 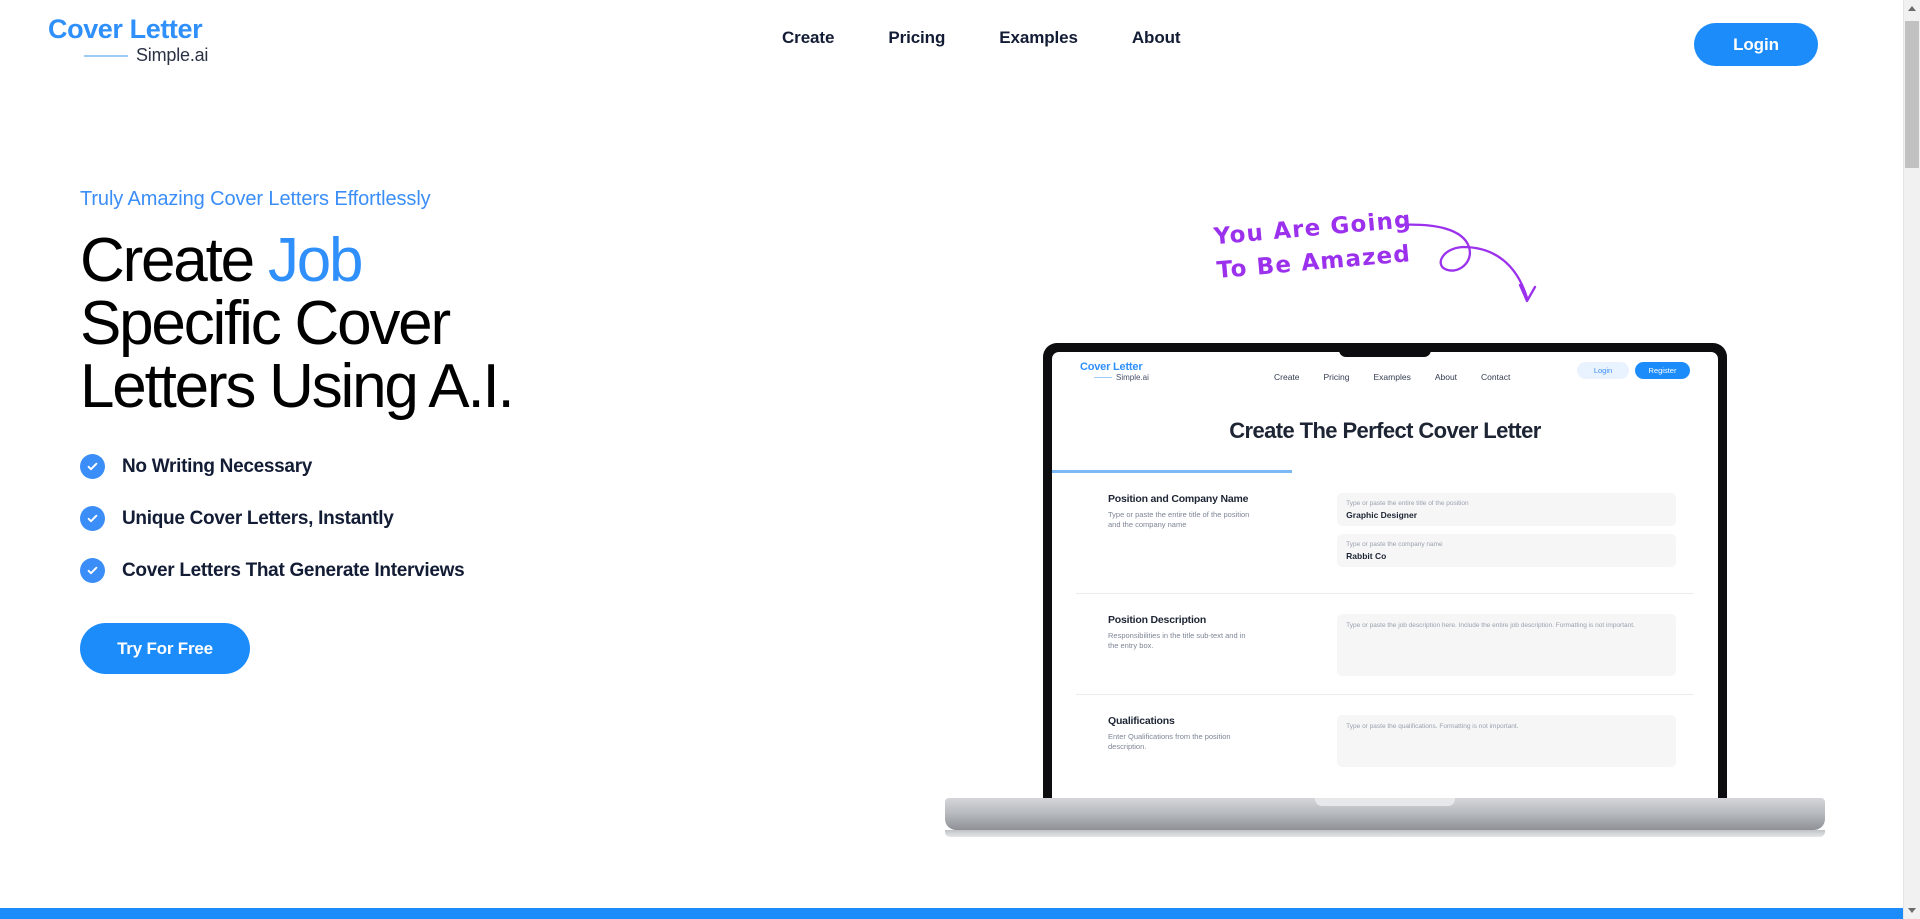 What do you see at coordinates (1912, 94) in the screenshot?
I see `scrollbar-thumb` at bounding box center [1912, 94].